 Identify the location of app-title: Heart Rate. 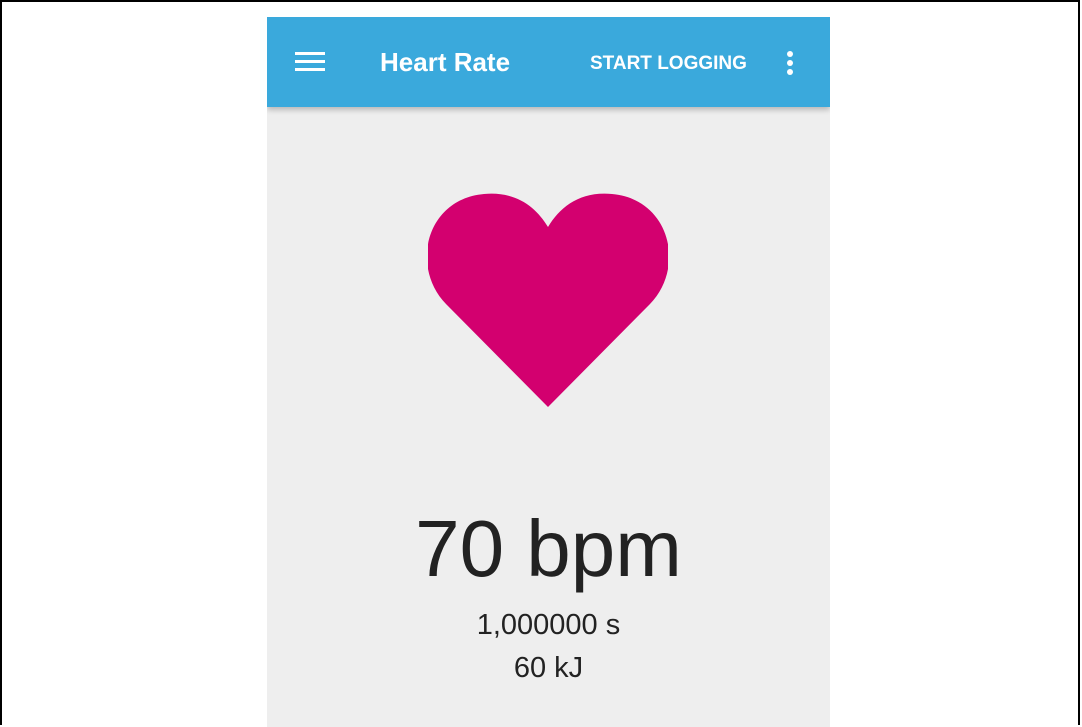
(445, 62).